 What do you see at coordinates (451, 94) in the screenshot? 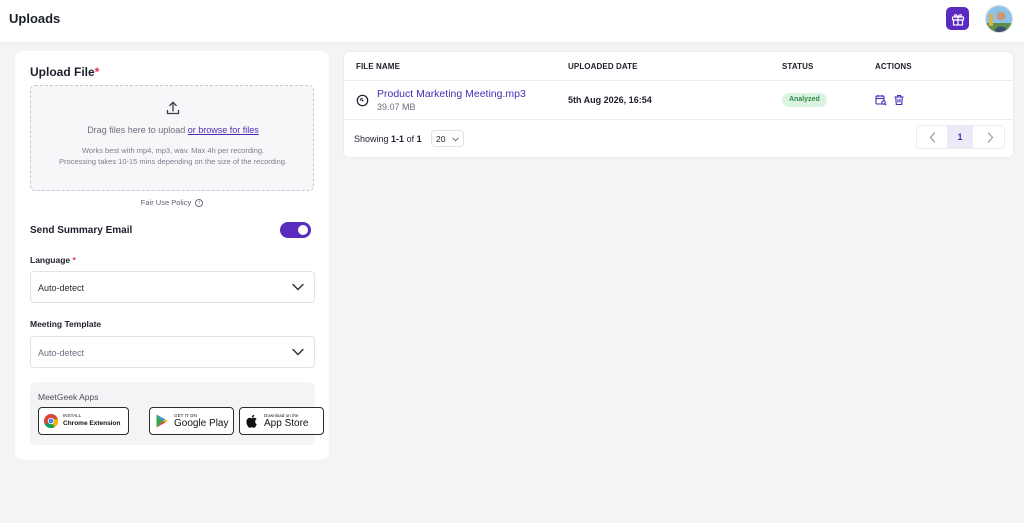
I see `file-name-link: Product Marketing Meeting.mp3` at bounding box center [451, 94].